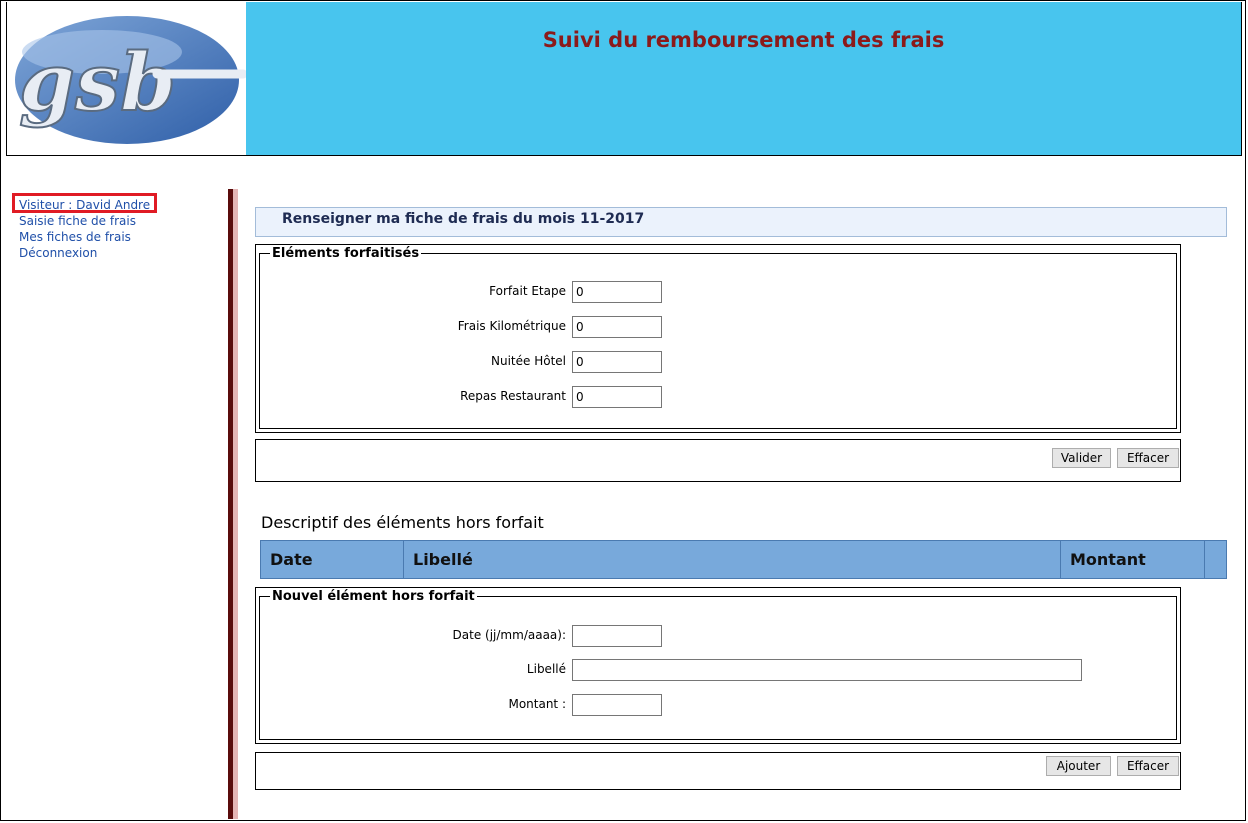 This screenshot has height=823, width=1248. What do you see at coordinates (732, 559) in the screenshot?
I see `column-libelle: Libellé` at bounding box center [732, 559].